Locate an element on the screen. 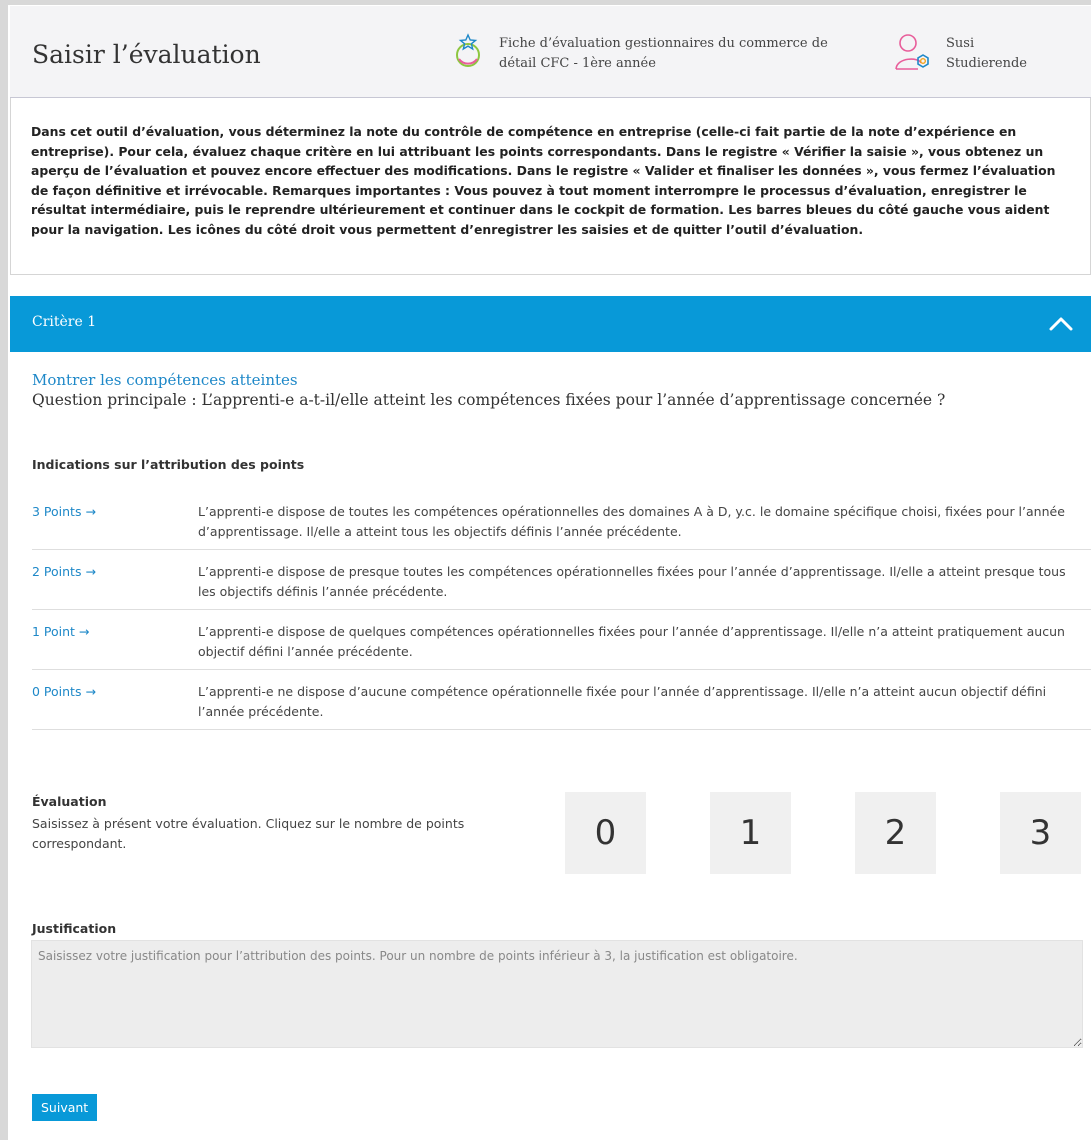 The image size is (1091, 1140). points-link-0: 0 Points → is located at coordinates (115, 705).